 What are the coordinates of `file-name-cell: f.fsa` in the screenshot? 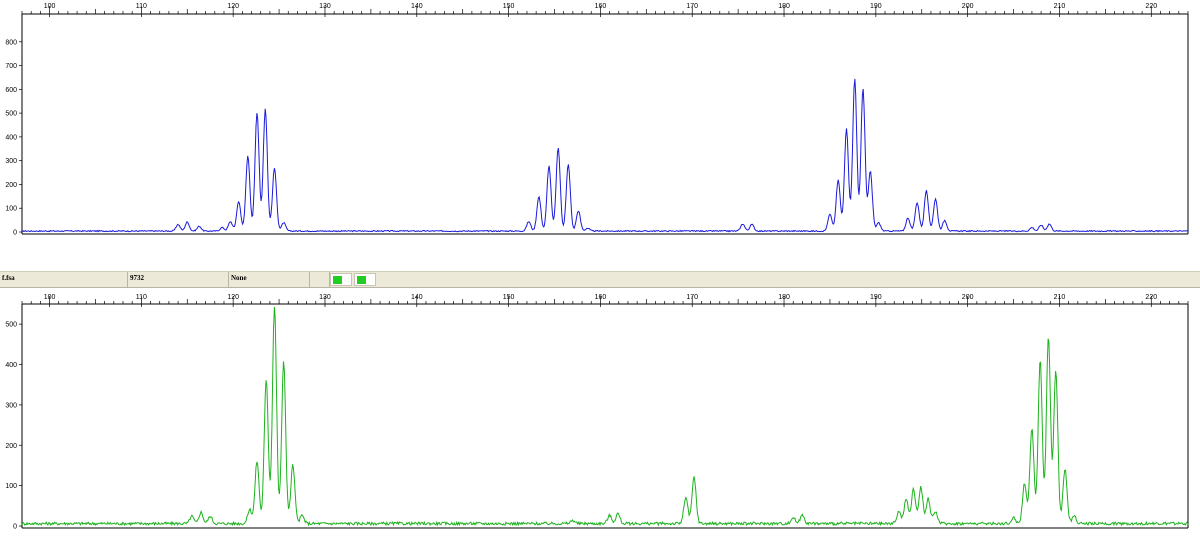 It's located at (64, 279).